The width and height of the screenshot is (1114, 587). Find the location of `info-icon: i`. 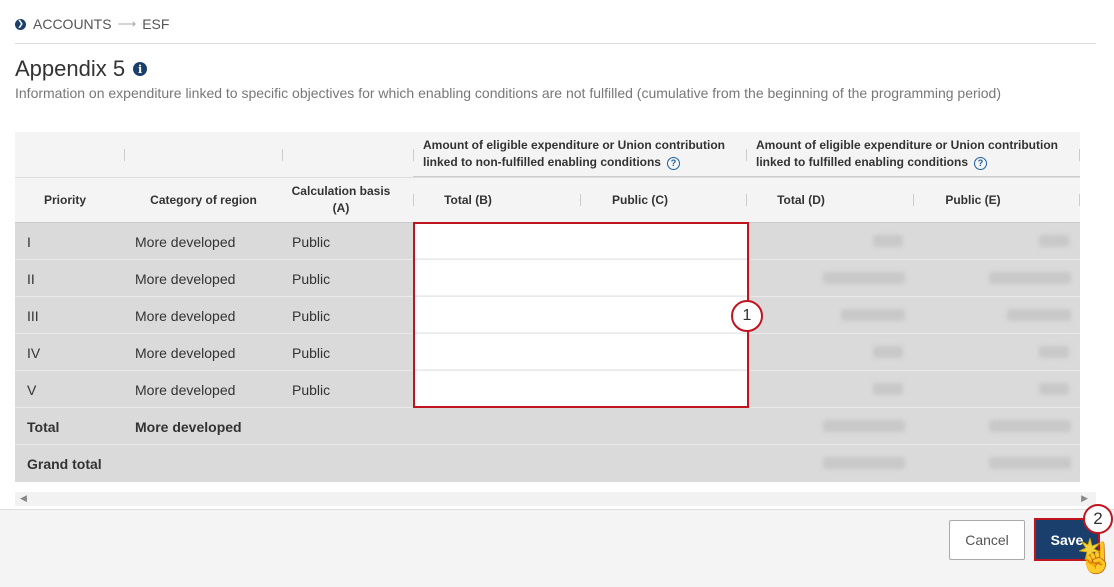

info-icon: i is located at coordinates (140, 69).